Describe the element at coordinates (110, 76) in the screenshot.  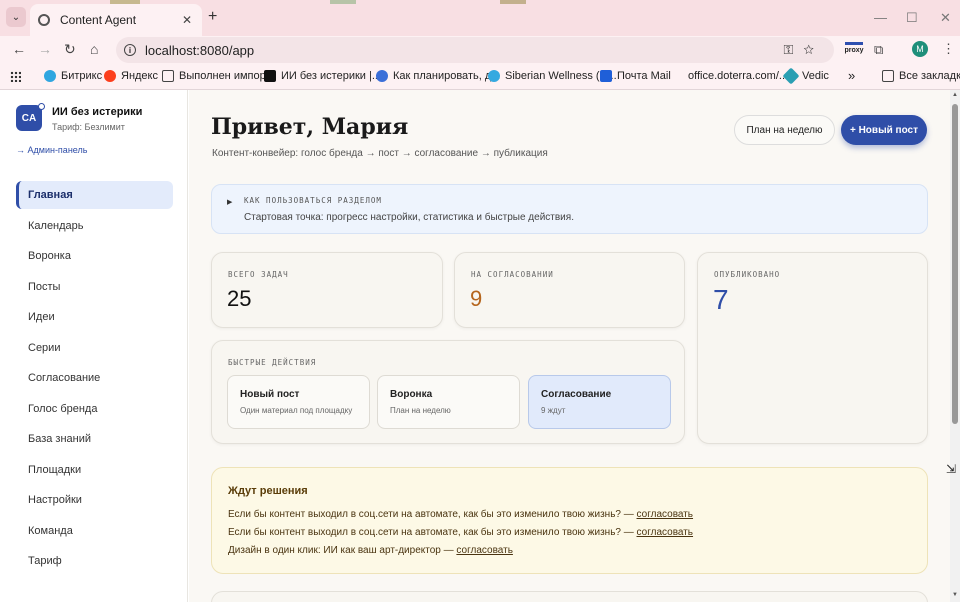
I see `yandex-icon` at that location.